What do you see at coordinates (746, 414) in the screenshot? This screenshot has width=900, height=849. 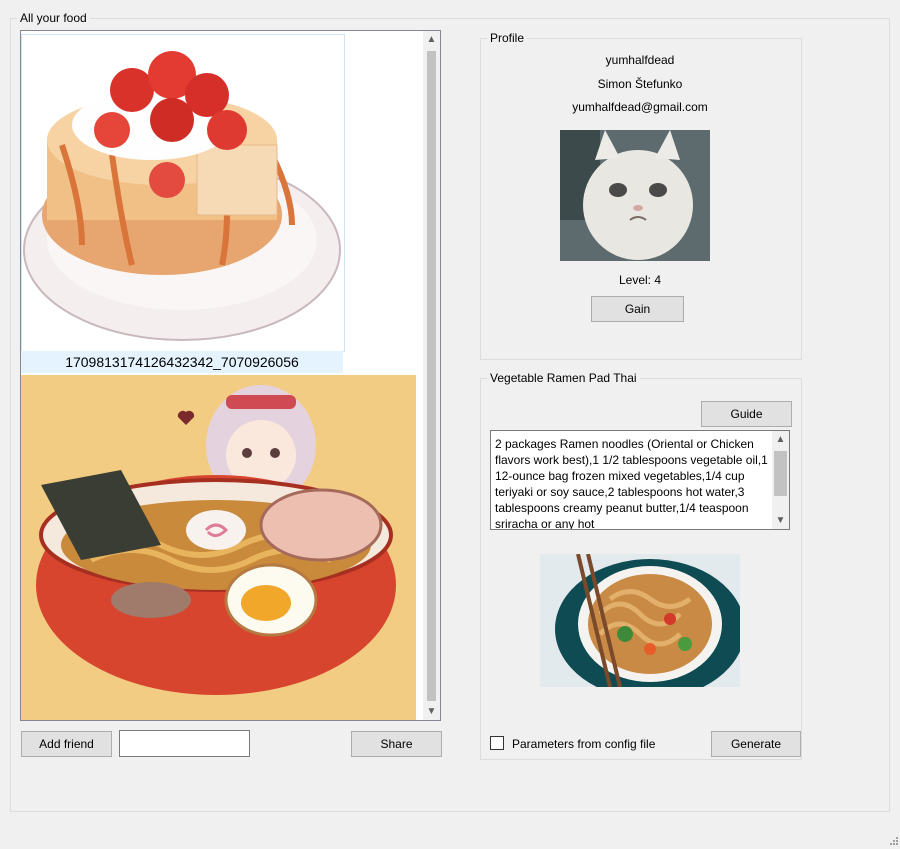 I see `guide-button: Guide` at bounding box center [746, 414].